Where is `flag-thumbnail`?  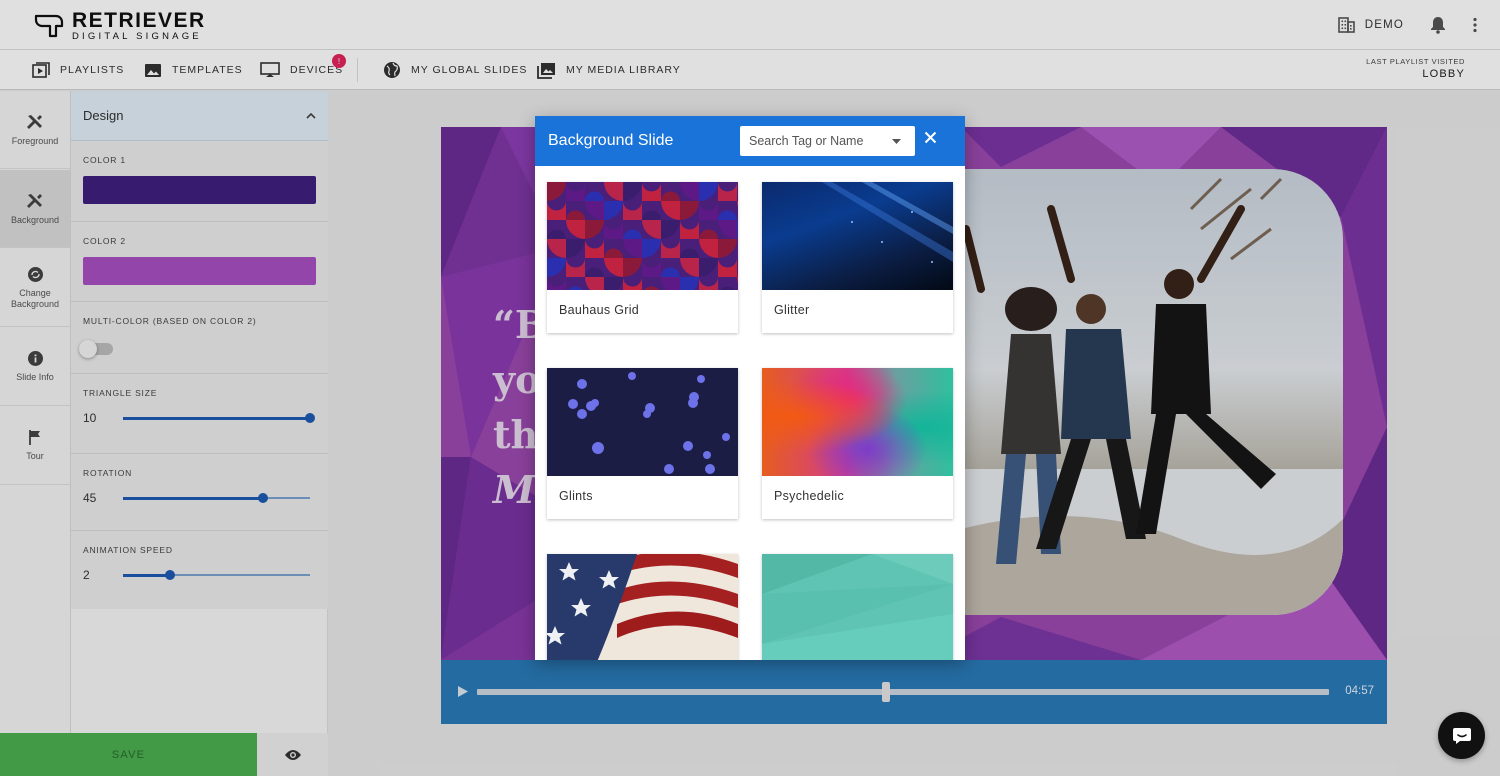
flag-thumbnail is located at coordinates (642, 607).